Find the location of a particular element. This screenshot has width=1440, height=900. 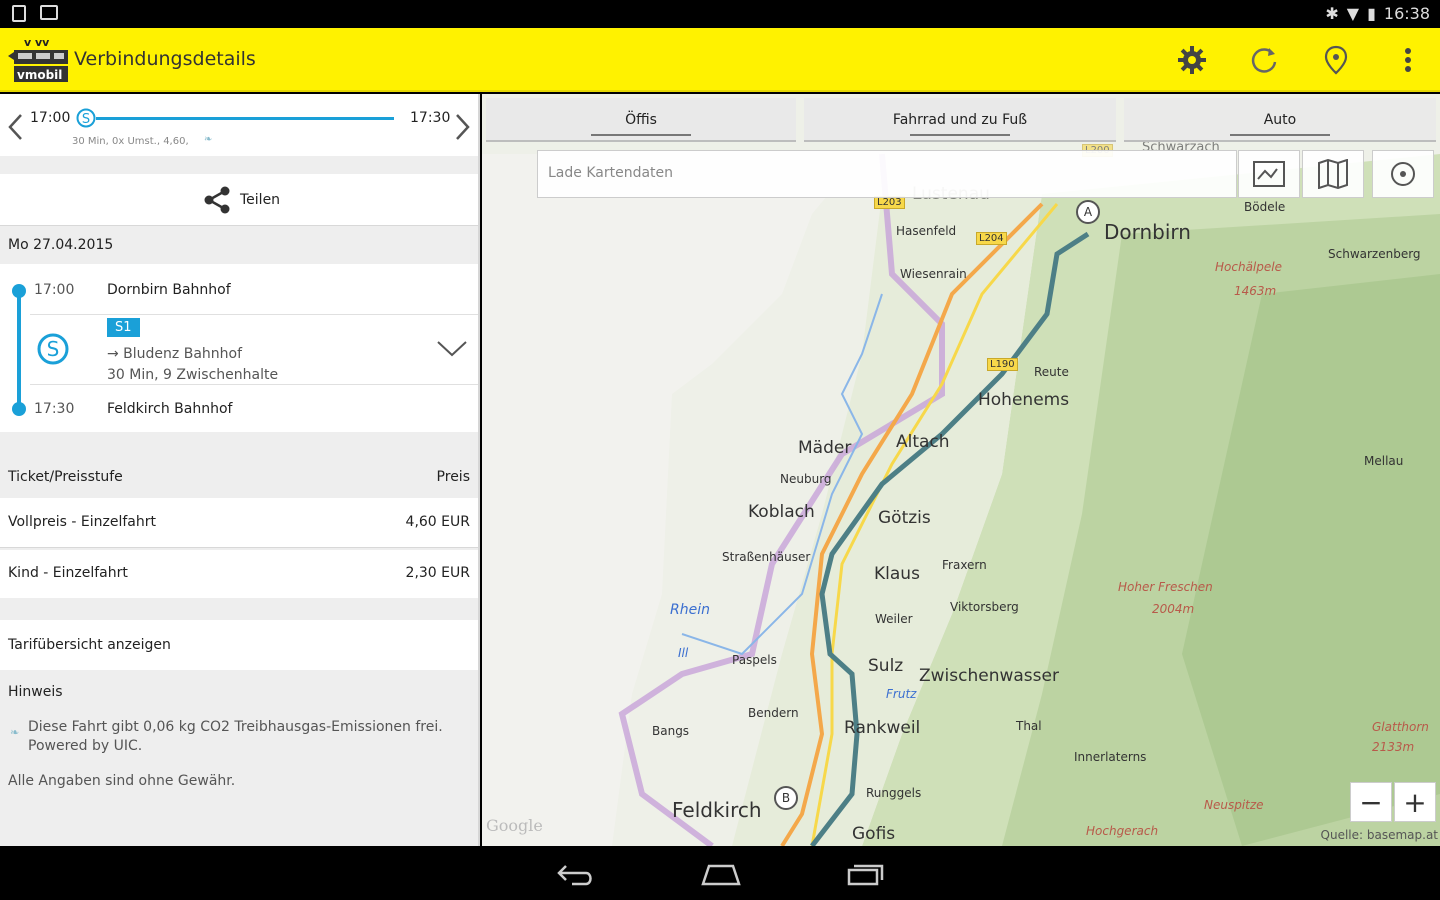

place-label: Rankweil is located at coordinates (882, 728).